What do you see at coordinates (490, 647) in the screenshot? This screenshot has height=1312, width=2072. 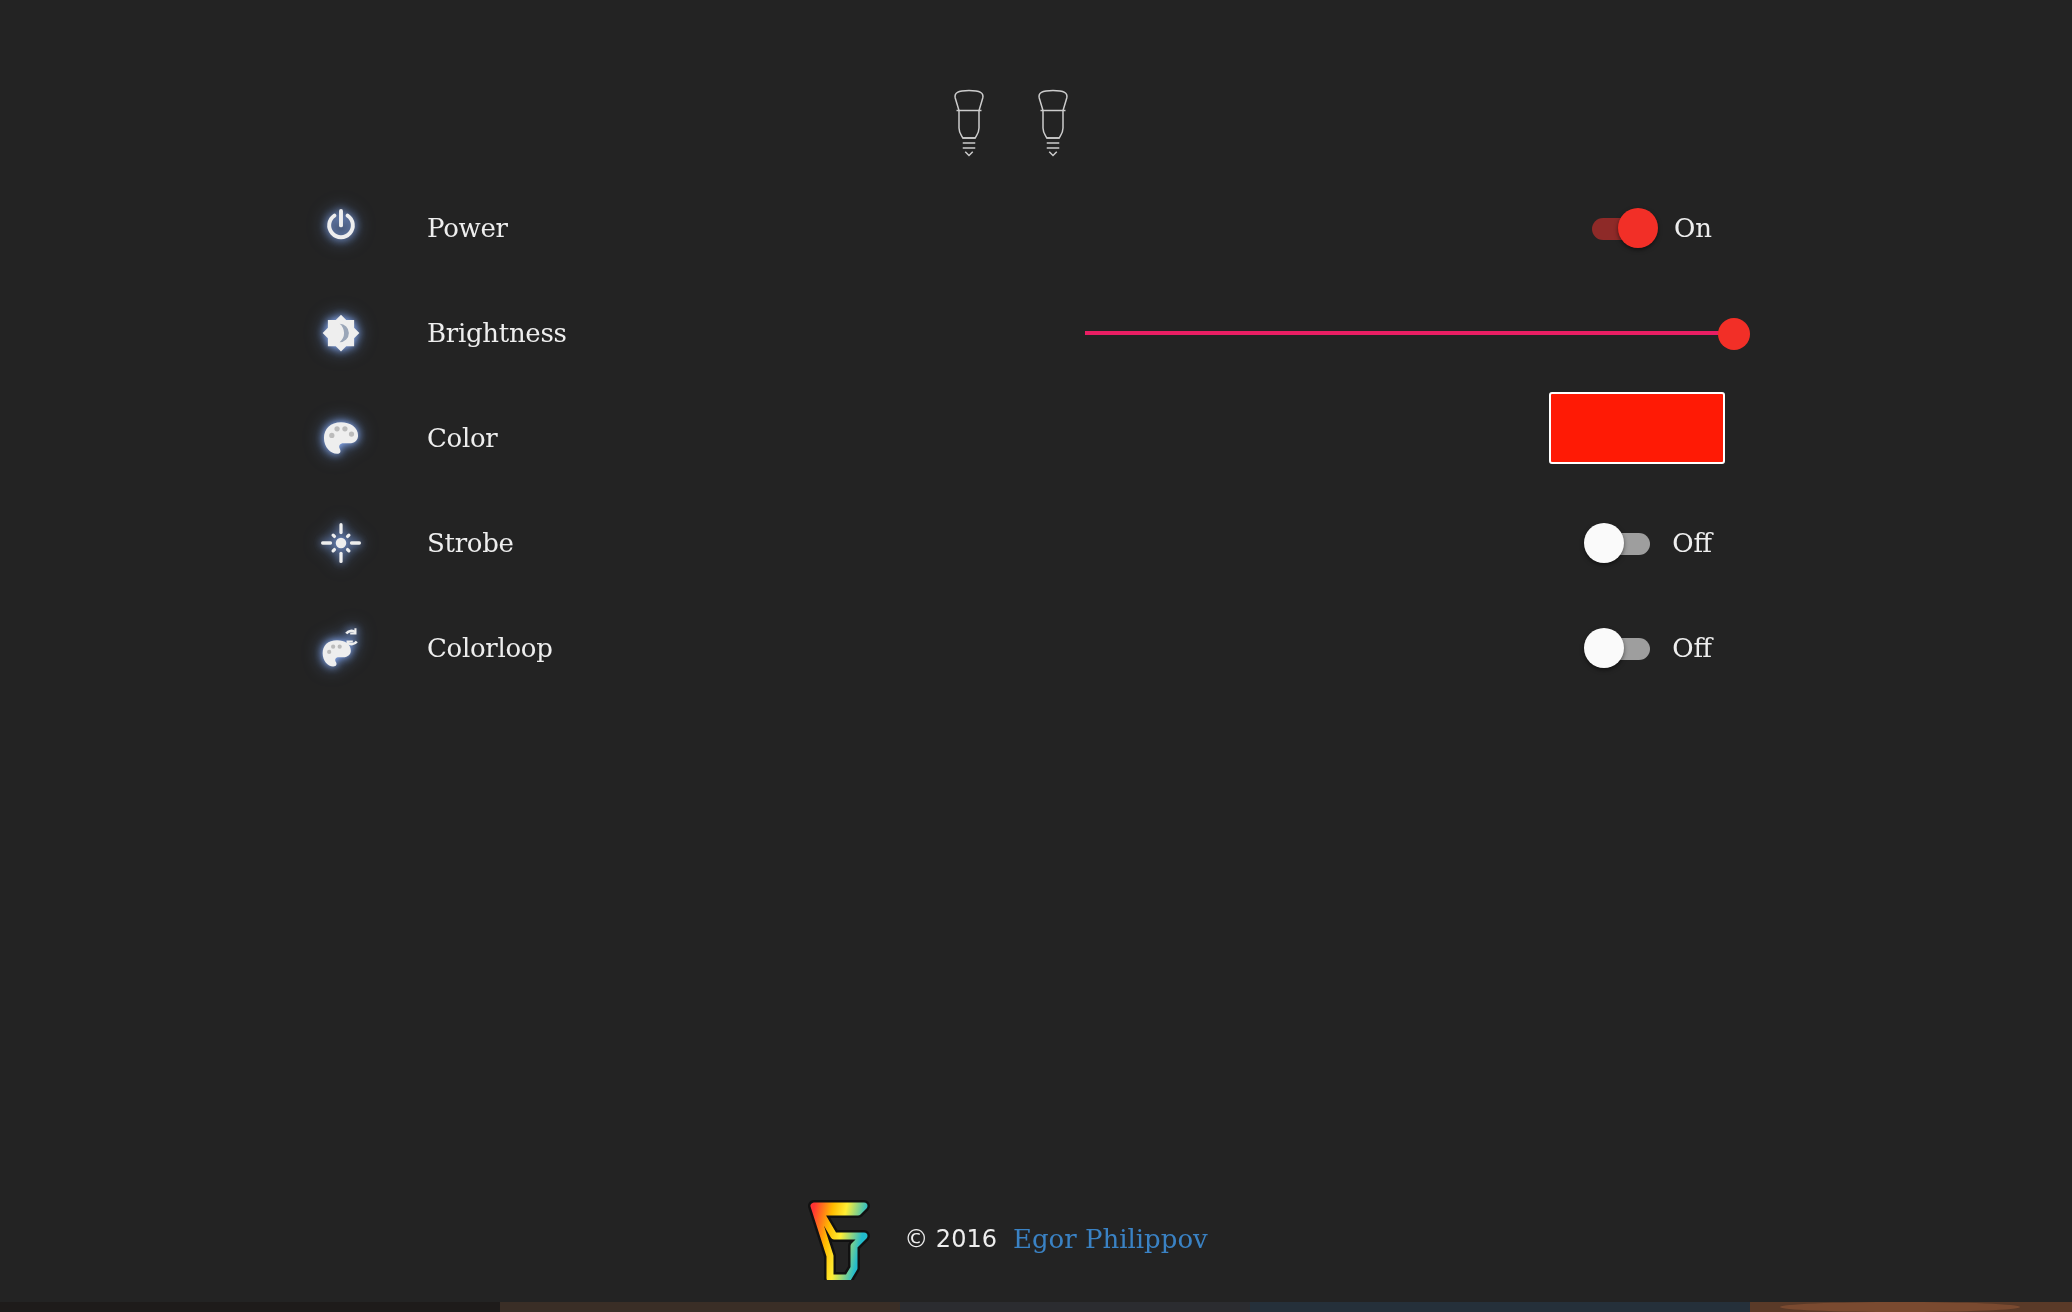 I see `setting-label: Colorloop` at bounding box center [490, 647].